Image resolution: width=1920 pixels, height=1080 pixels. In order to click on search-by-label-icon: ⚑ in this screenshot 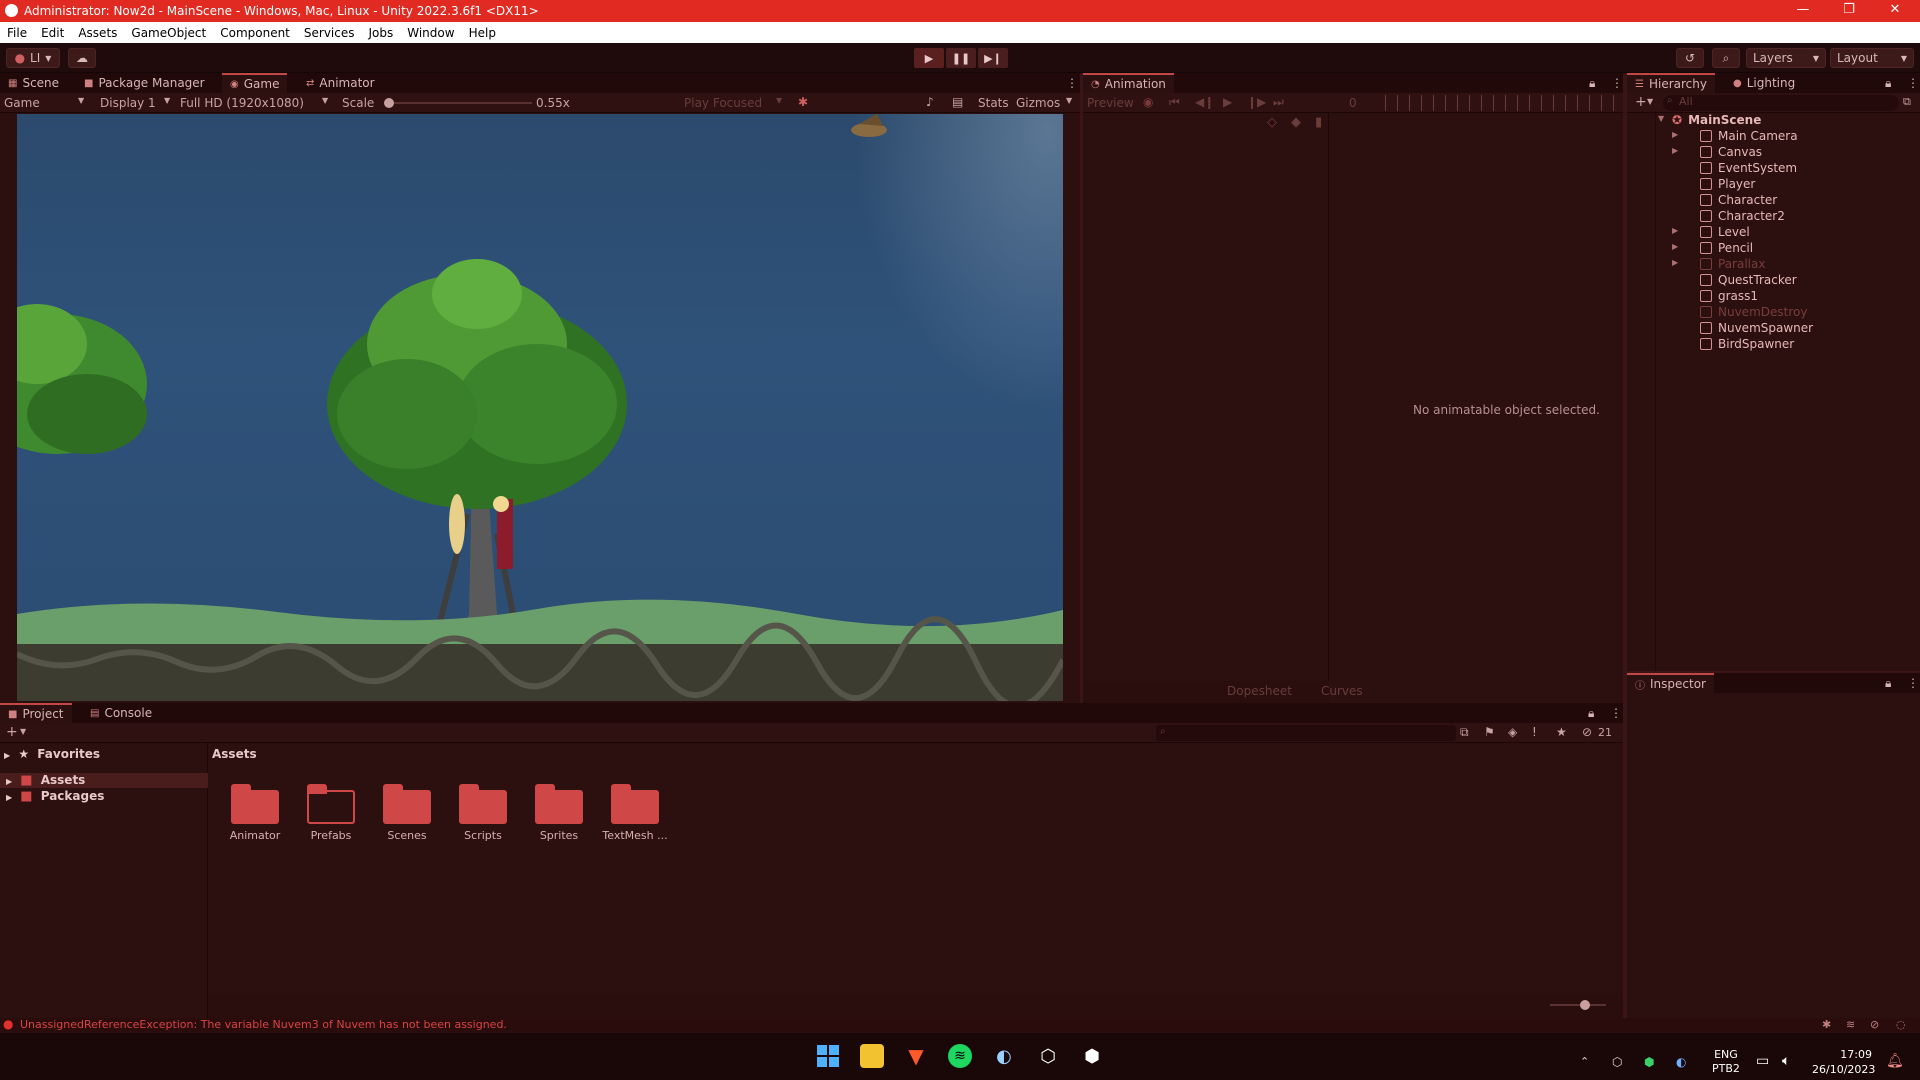, I will do `click(1489, 732)`.